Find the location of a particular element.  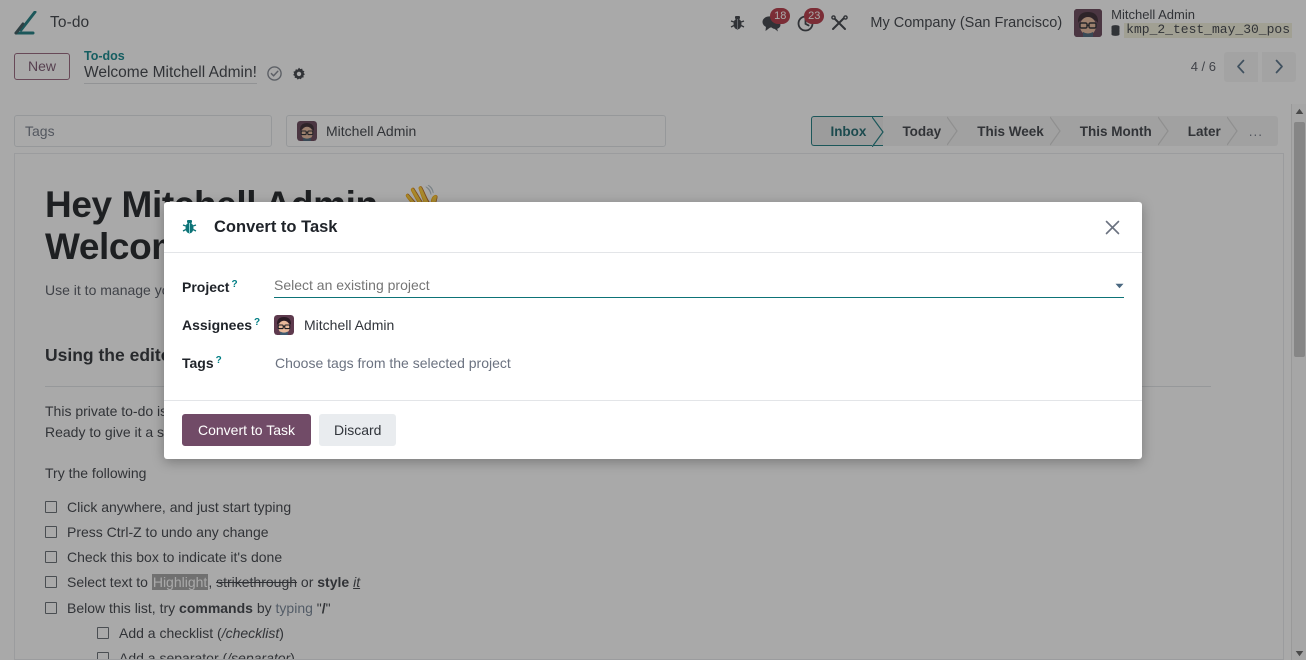

dialog-title: Convert to Task is located at coordinates (276, 226).